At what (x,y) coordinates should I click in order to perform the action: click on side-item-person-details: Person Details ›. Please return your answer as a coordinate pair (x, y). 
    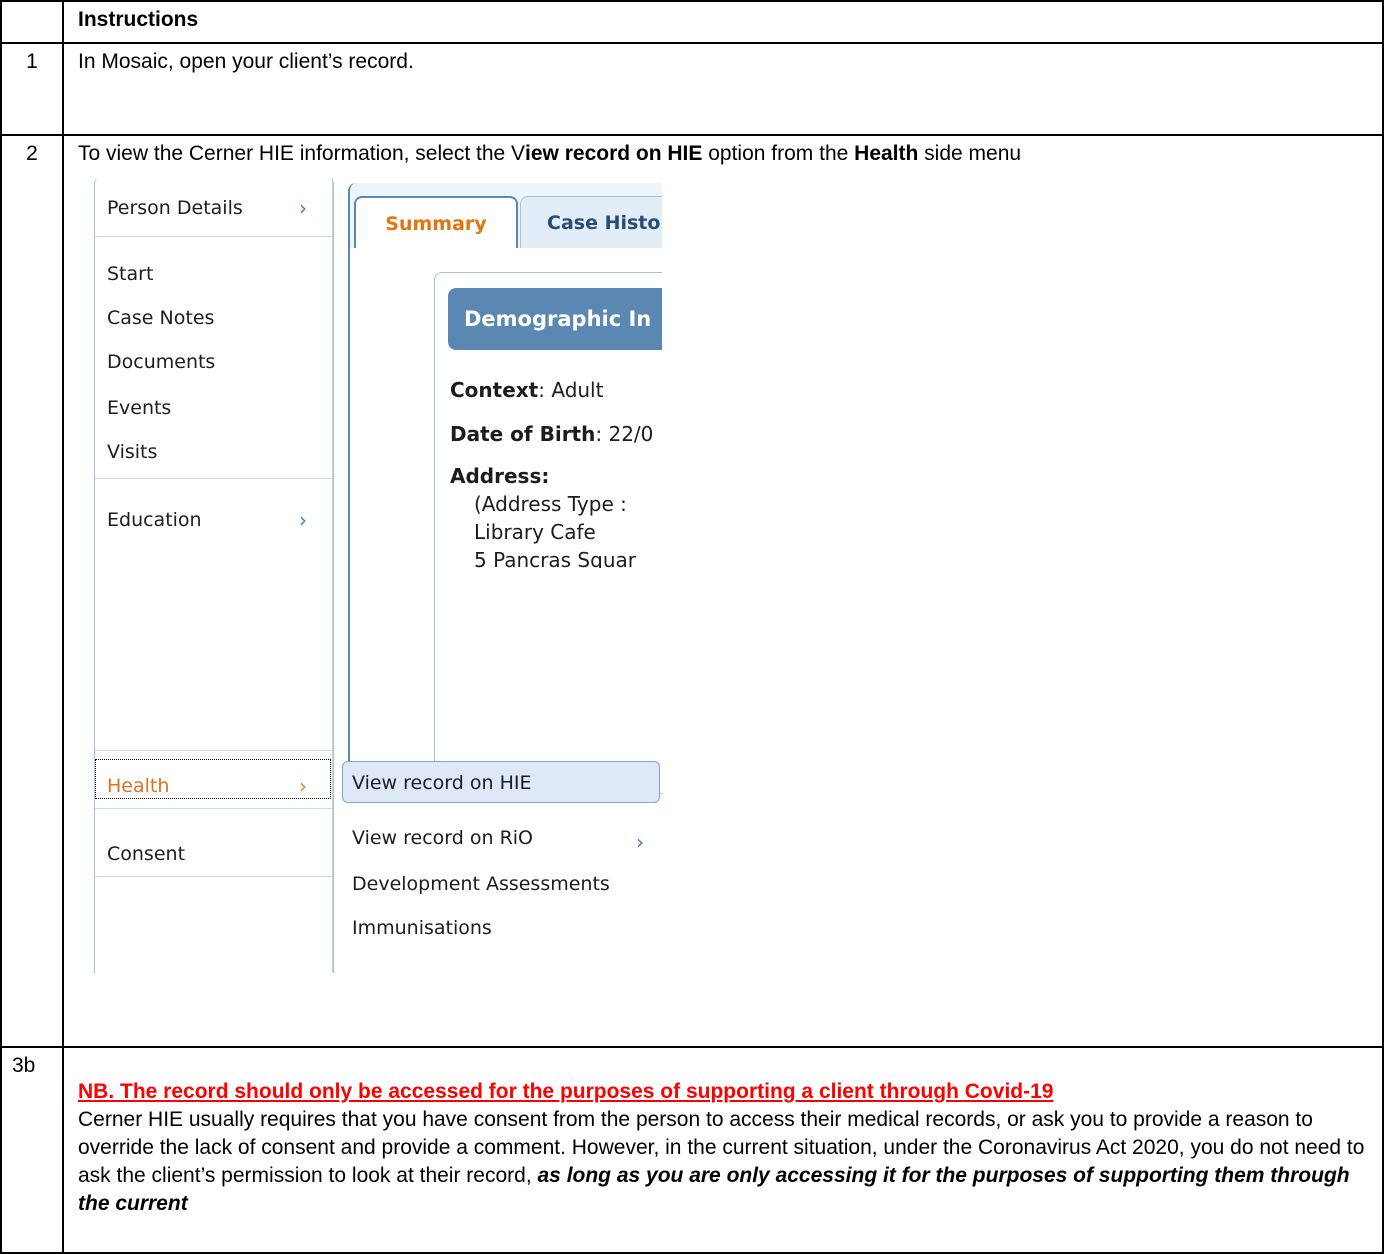
    Looking at the image, I should click on (207, 208).